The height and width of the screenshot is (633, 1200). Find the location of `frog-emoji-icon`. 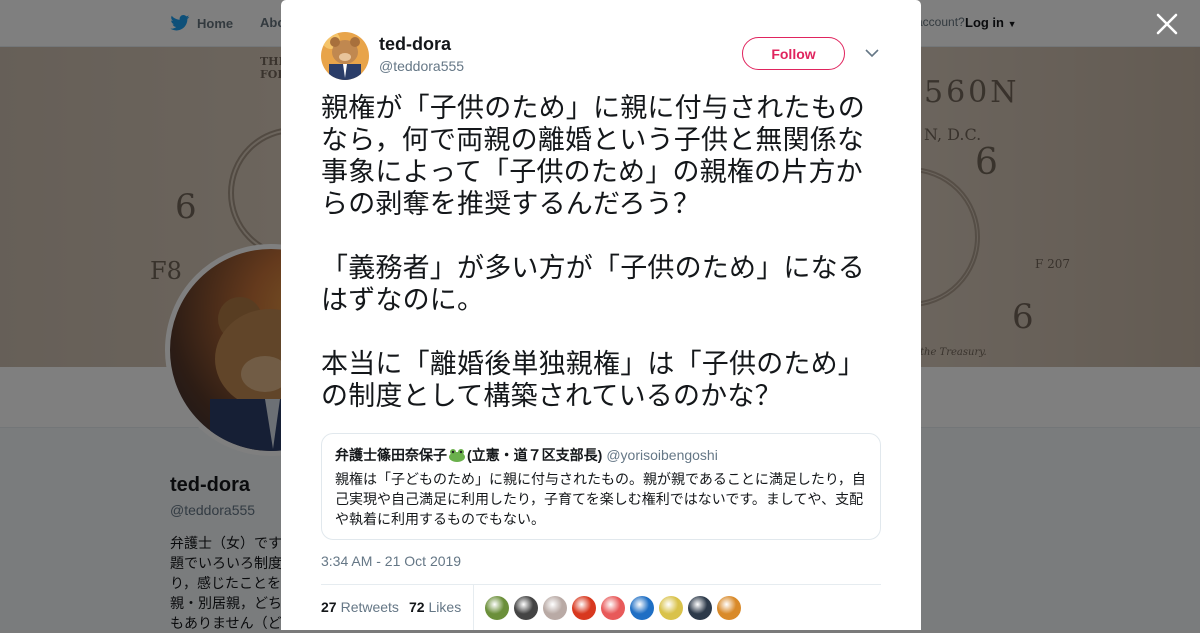

frog-emoji-icon is located at coordinates (457, 455).